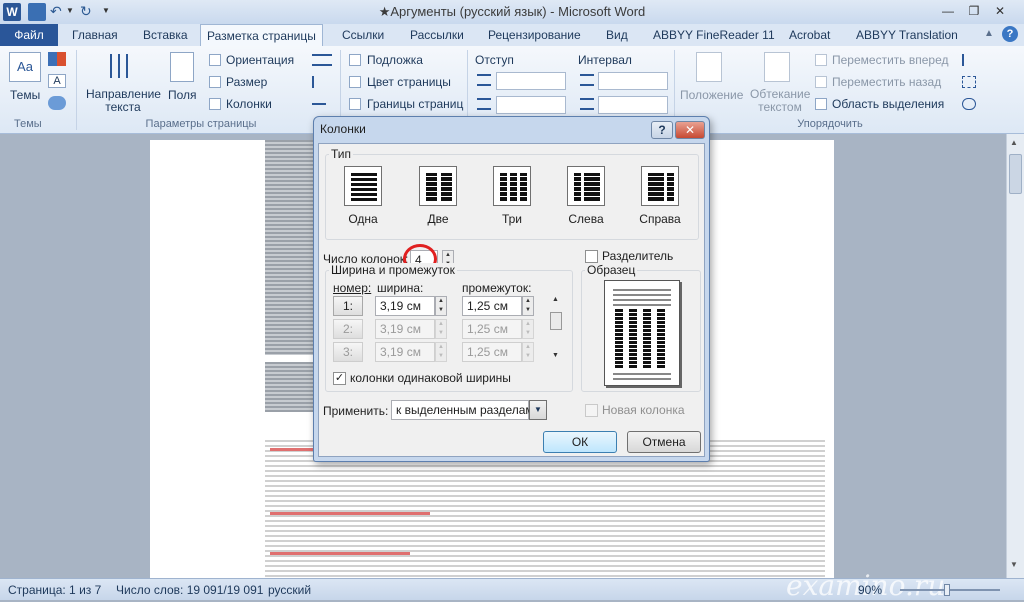 This screenshot has height=602, width=1024. Describe the element at coordinates (777, 67) in the screenshot. I see `wrap-text-icon` at that location.